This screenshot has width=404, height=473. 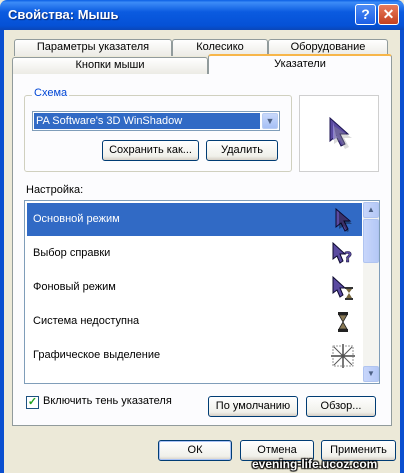 I want to click on arrow-cursor-preview-icon, so click(x=340, y=132).